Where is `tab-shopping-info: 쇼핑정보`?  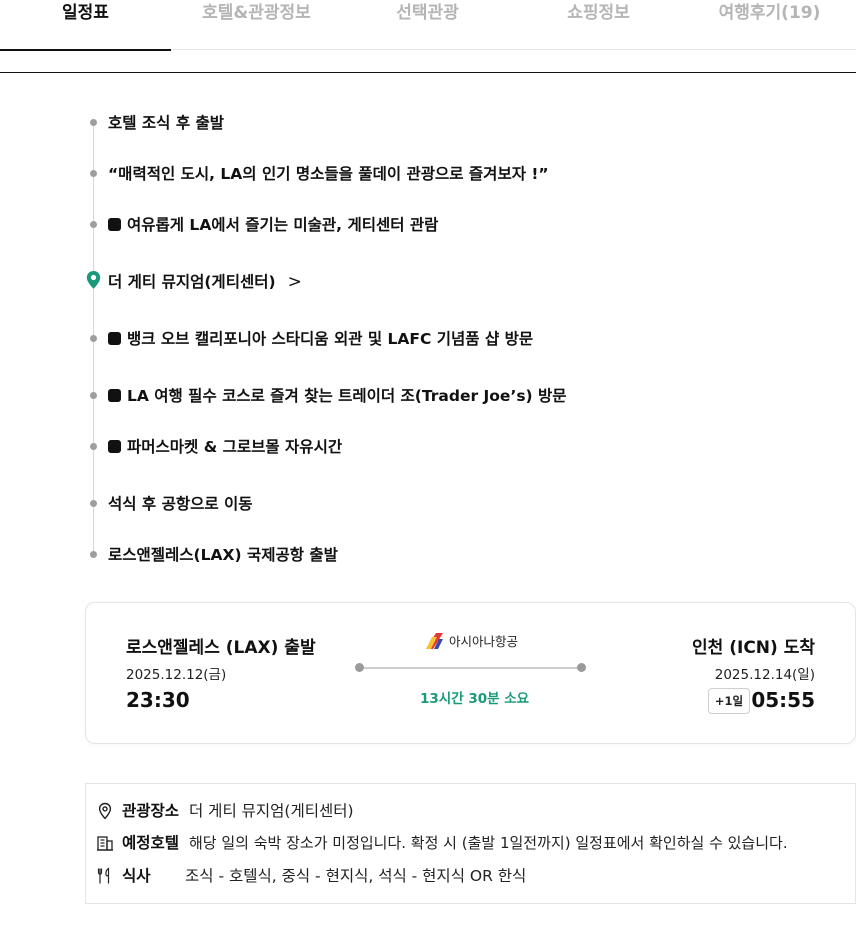
tab-shopping-info: 쇼핑정보 is located at coordinates (598, 25).